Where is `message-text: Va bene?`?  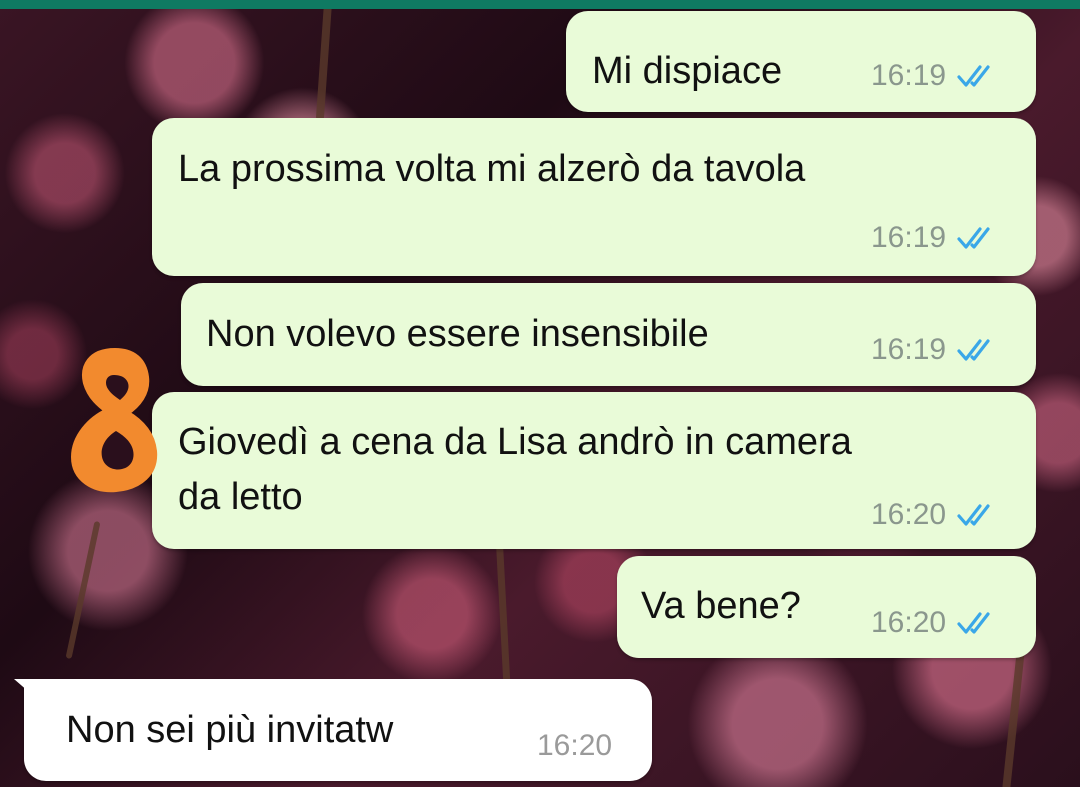
message-text: Va bene? is located at coordinates (721, 606).